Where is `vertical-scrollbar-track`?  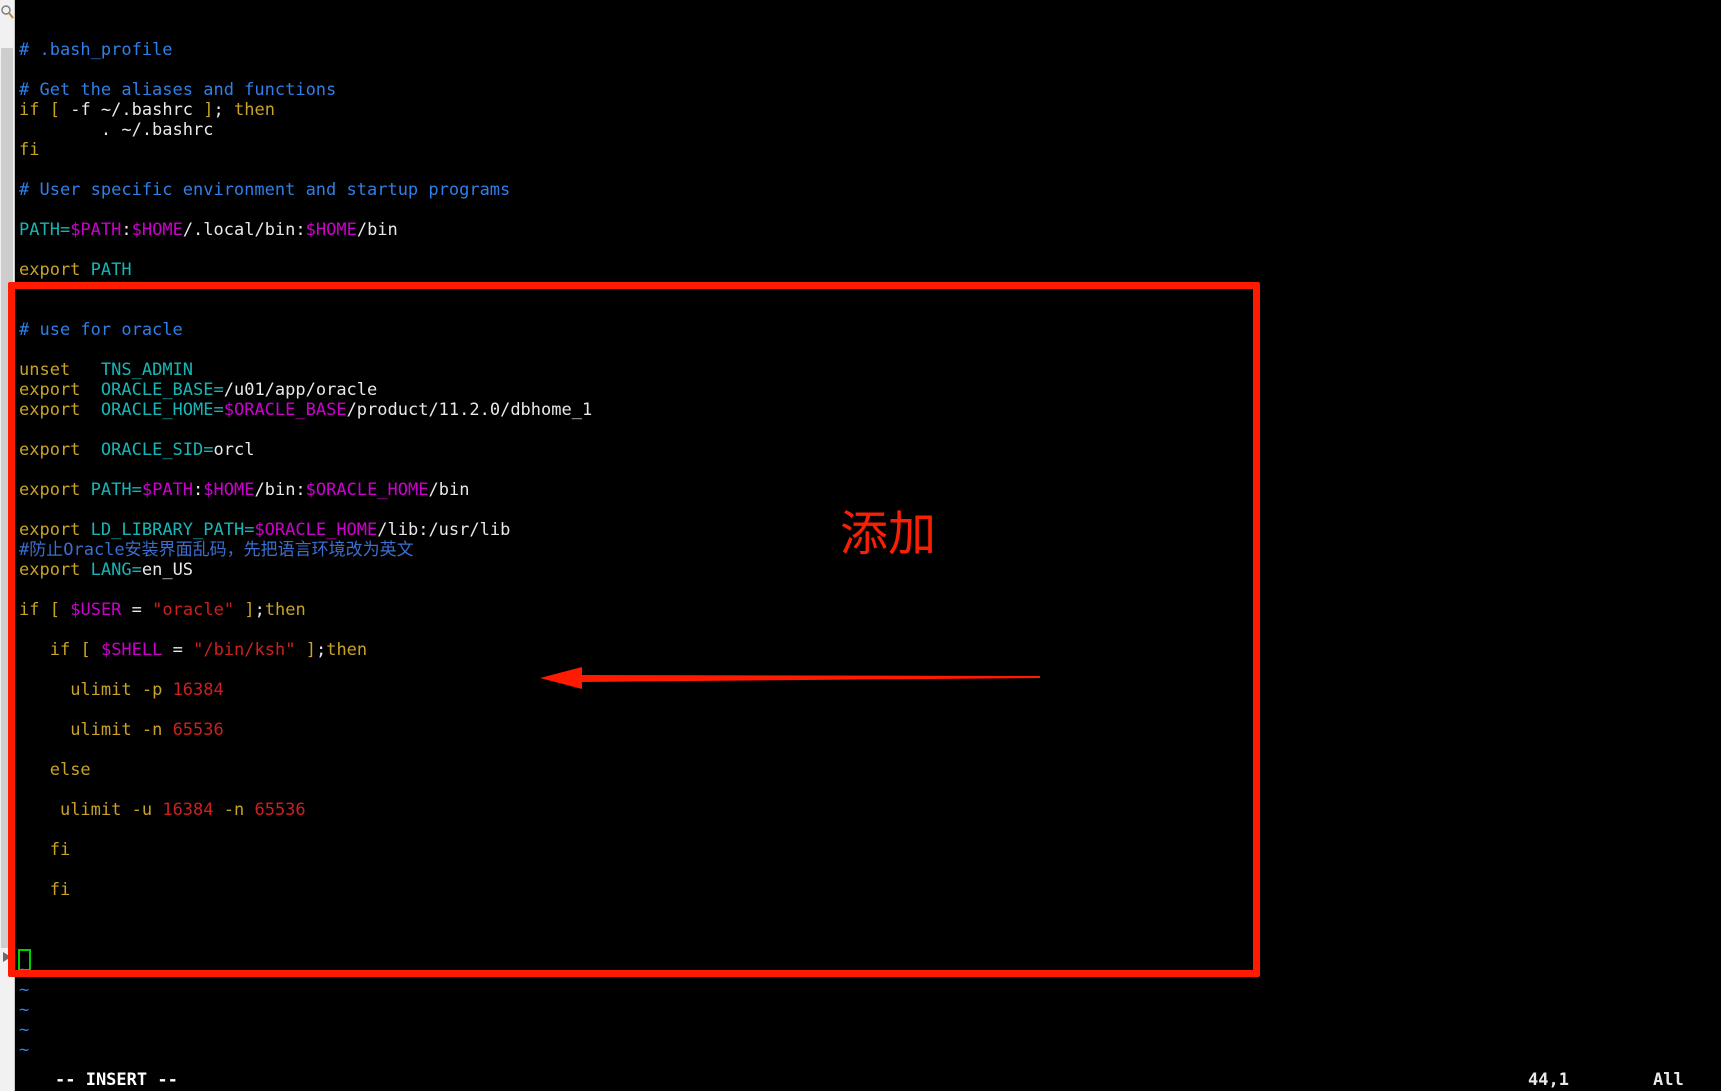
vertical-scrollbar-track is located at coordinates (7, 557).